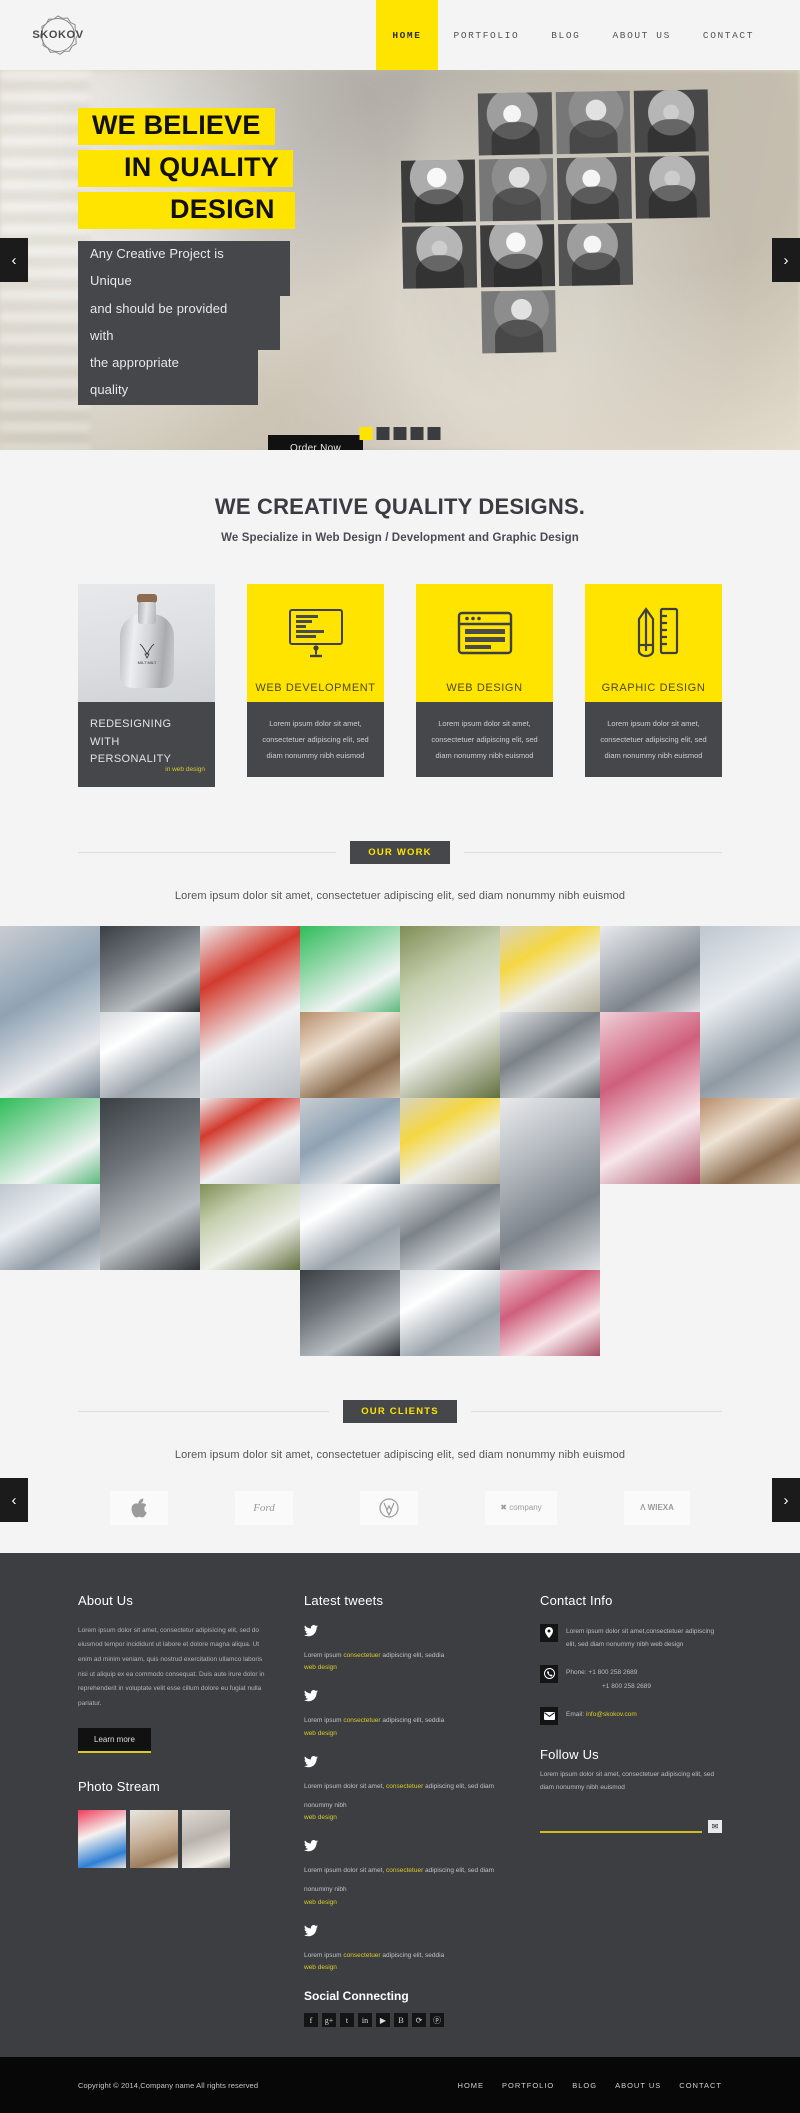 The height and width of the screenshot is (2113, 800). I want to click on google-plus-icon: g+, so click(329, 2020).